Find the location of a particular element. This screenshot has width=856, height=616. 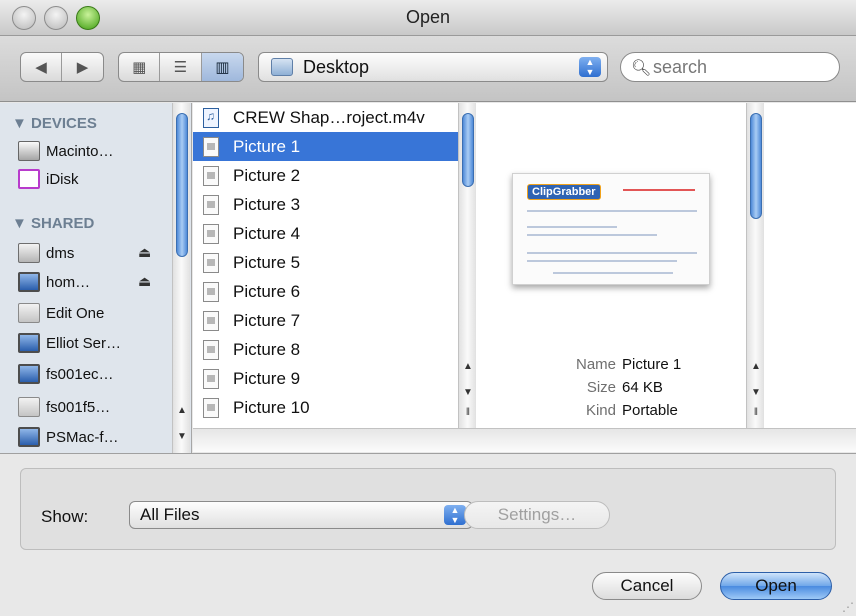

cancel-button: Cancel is located at coordinates (647, 586).